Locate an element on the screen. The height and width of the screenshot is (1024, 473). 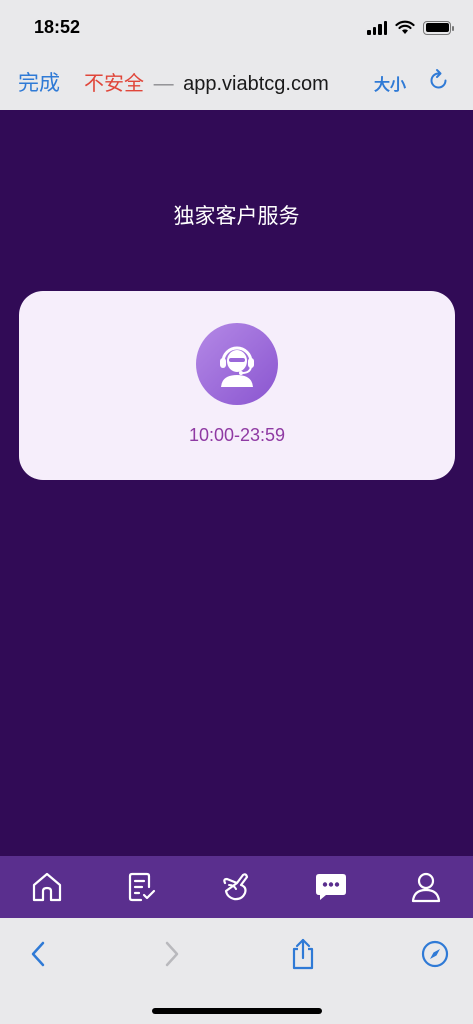
reload-icon is located at coordinates (439, 80).